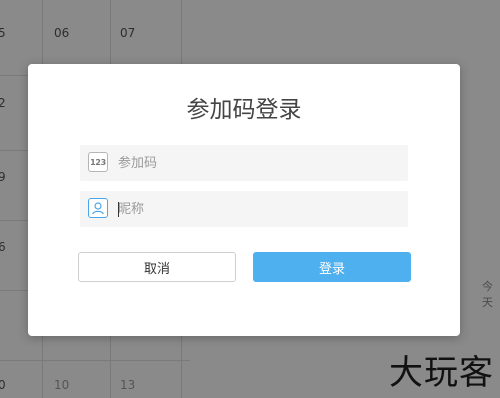  I want to click on calendar-day: 5, so click(3, 33).